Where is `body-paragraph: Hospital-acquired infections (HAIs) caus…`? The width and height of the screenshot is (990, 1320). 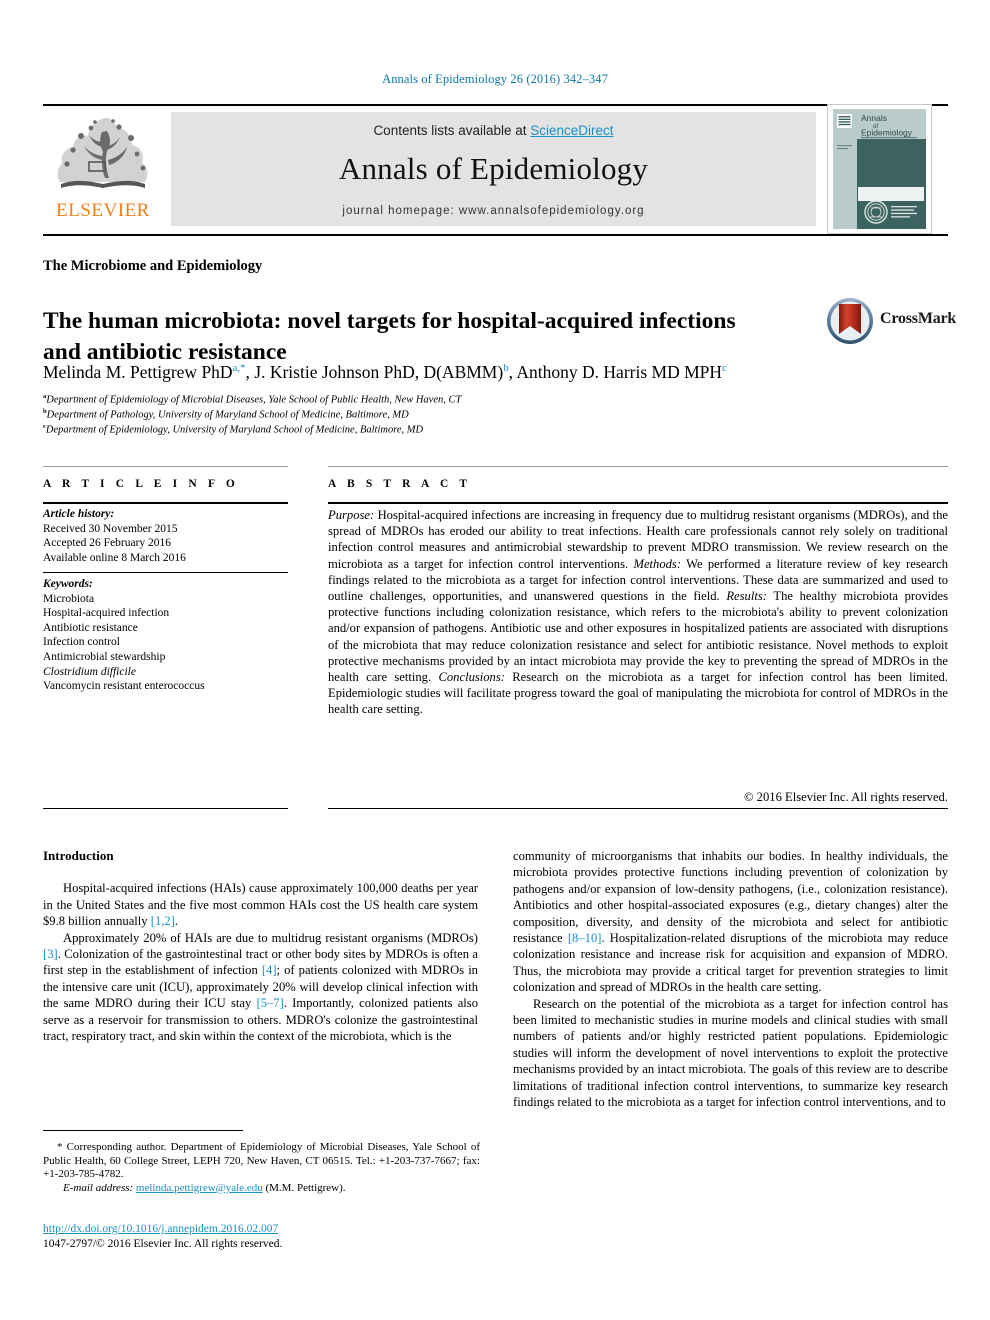
body-paragraph: Hospital-acquired infections (HAIs) caus… is located at coordinates (260, 905).